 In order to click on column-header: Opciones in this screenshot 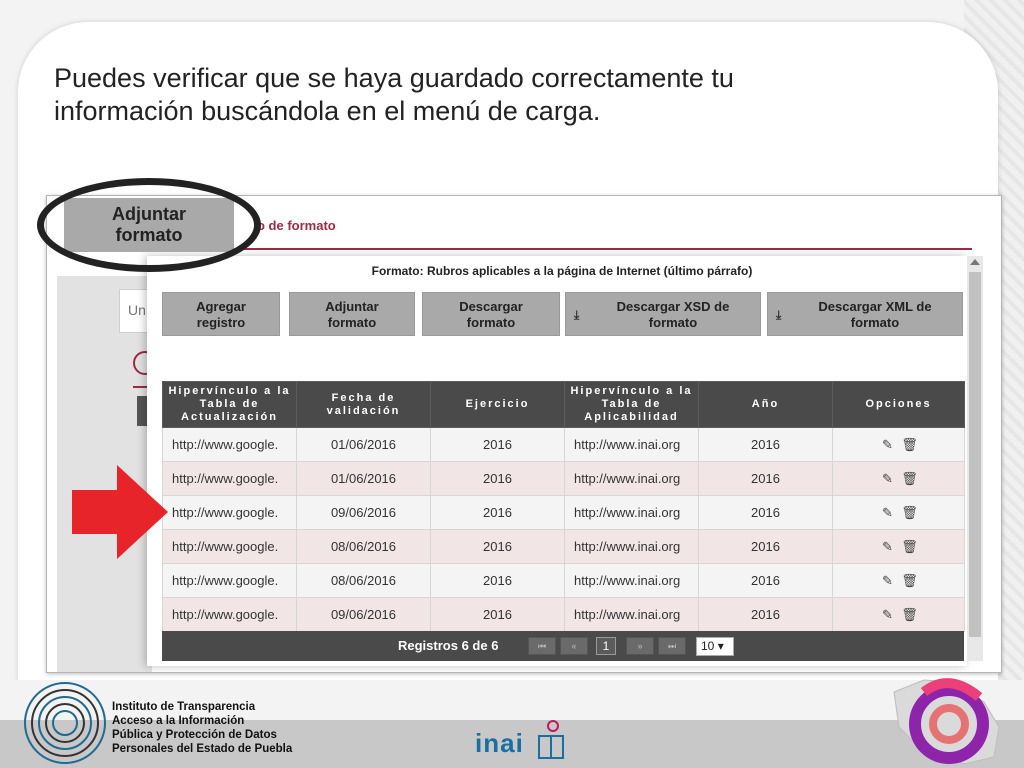, I will do `click(898, 404)`.